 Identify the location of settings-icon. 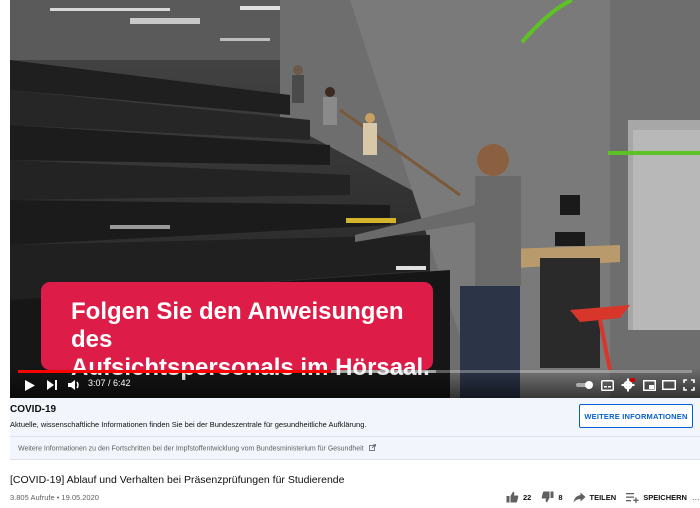
(628, 385).